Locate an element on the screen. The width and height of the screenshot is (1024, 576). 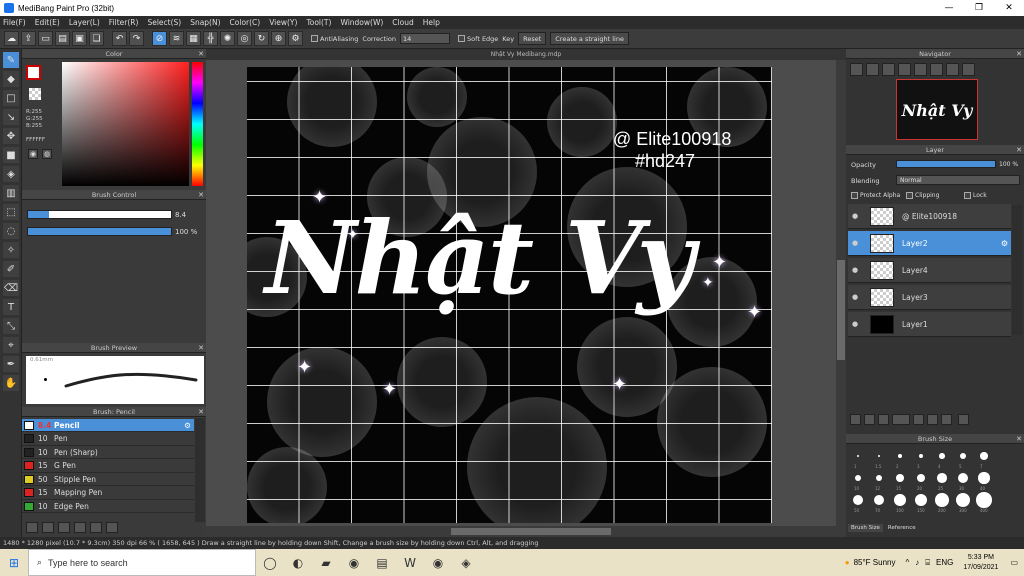
layer-icon: ❏ is located at coordinates (96, 38).